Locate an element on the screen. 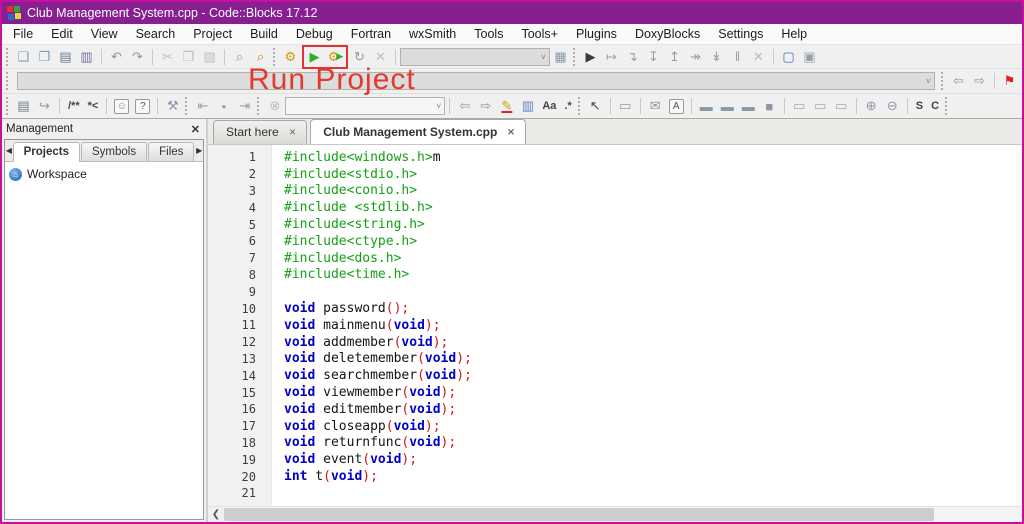 The image size is (1024, 524). doxy-line-comment-button: *< is located at coordinates (93, 106).